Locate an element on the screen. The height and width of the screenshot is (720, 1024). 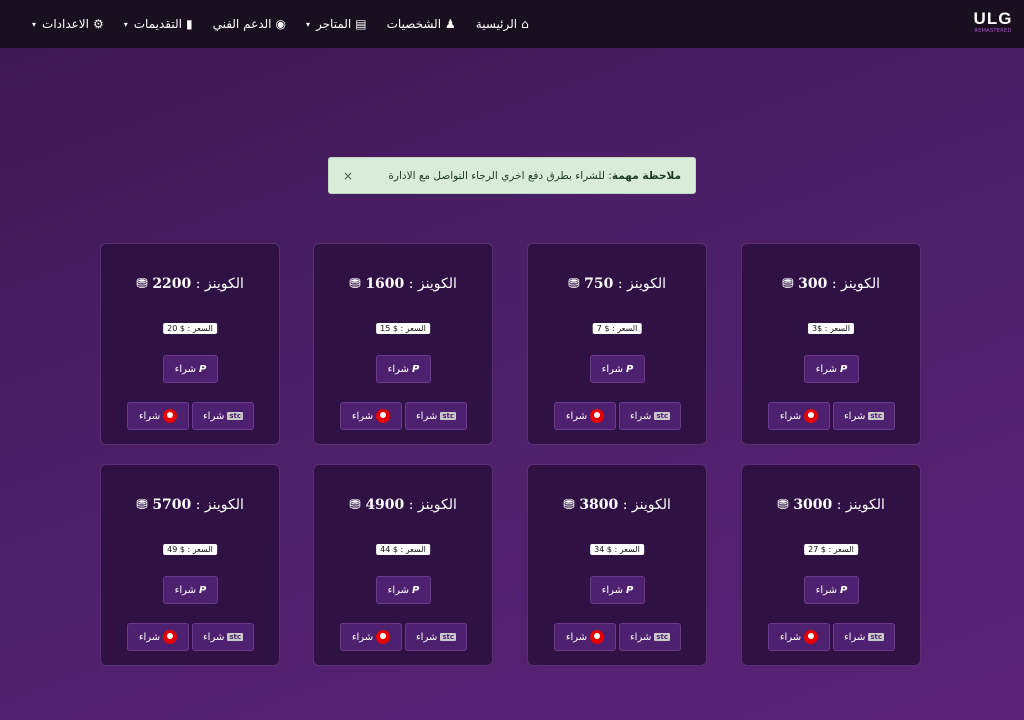
coin-amount: 4900 is located at coordinates (385, 505).